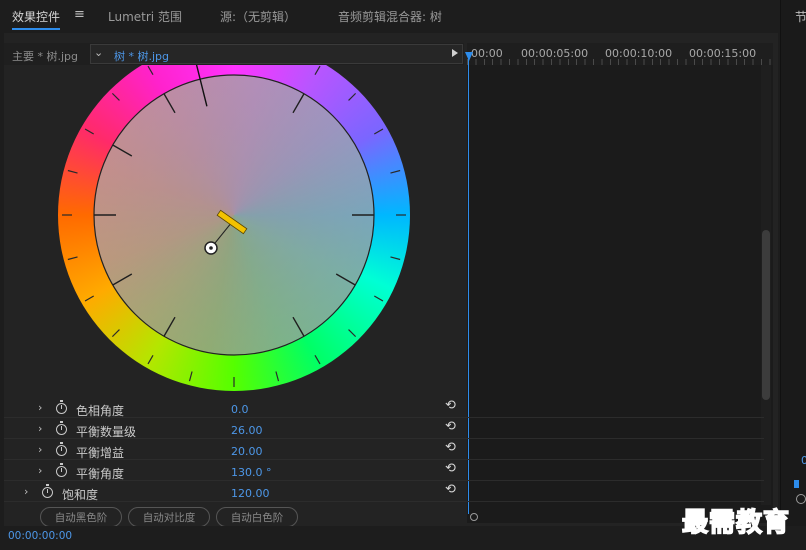 Image resolution: width=806 pixels, height=550 pixels. Describe the element at coordinates (793, 275) in the screenshot. I see `adjacent-panel-edge` at that location.